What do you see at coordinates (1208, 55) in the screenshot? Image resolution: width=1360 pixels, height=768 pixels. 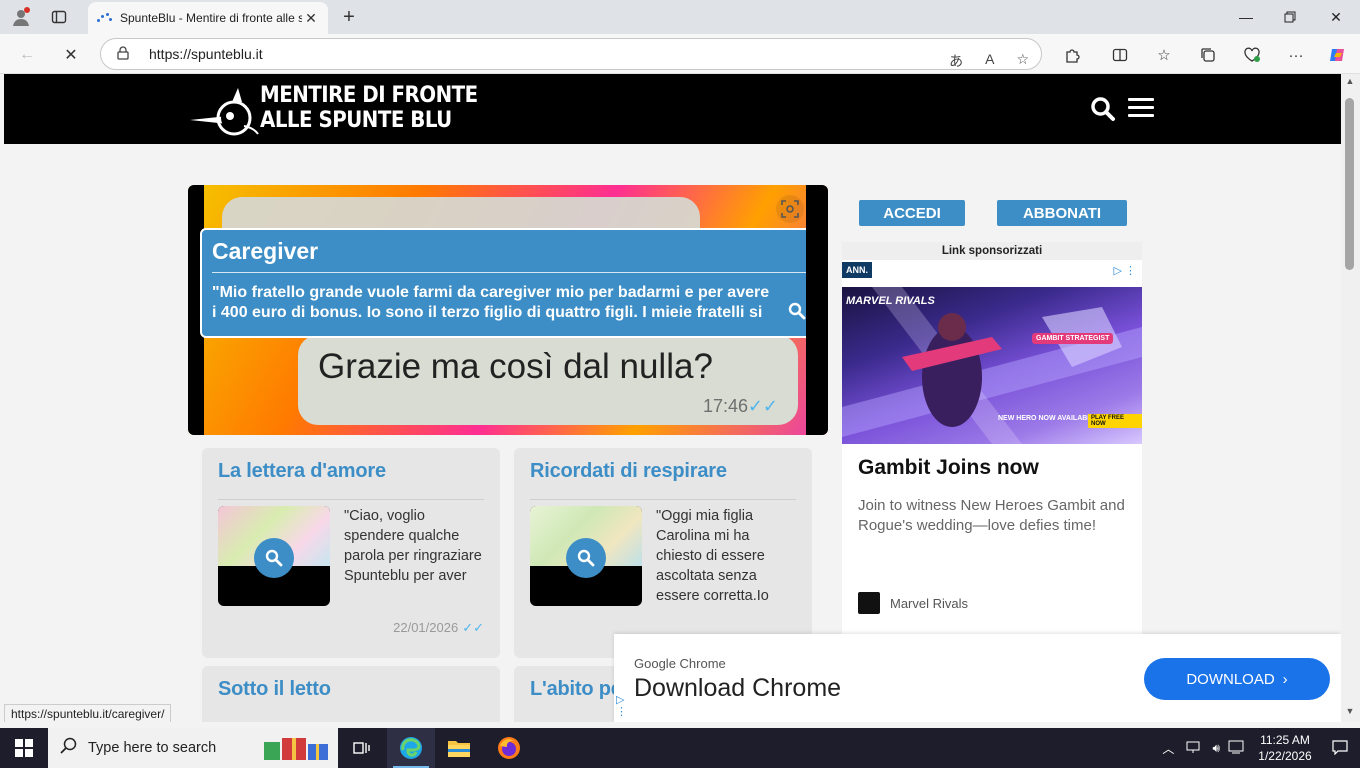 I see `collections-icon` at bounding box center [1208, 55].